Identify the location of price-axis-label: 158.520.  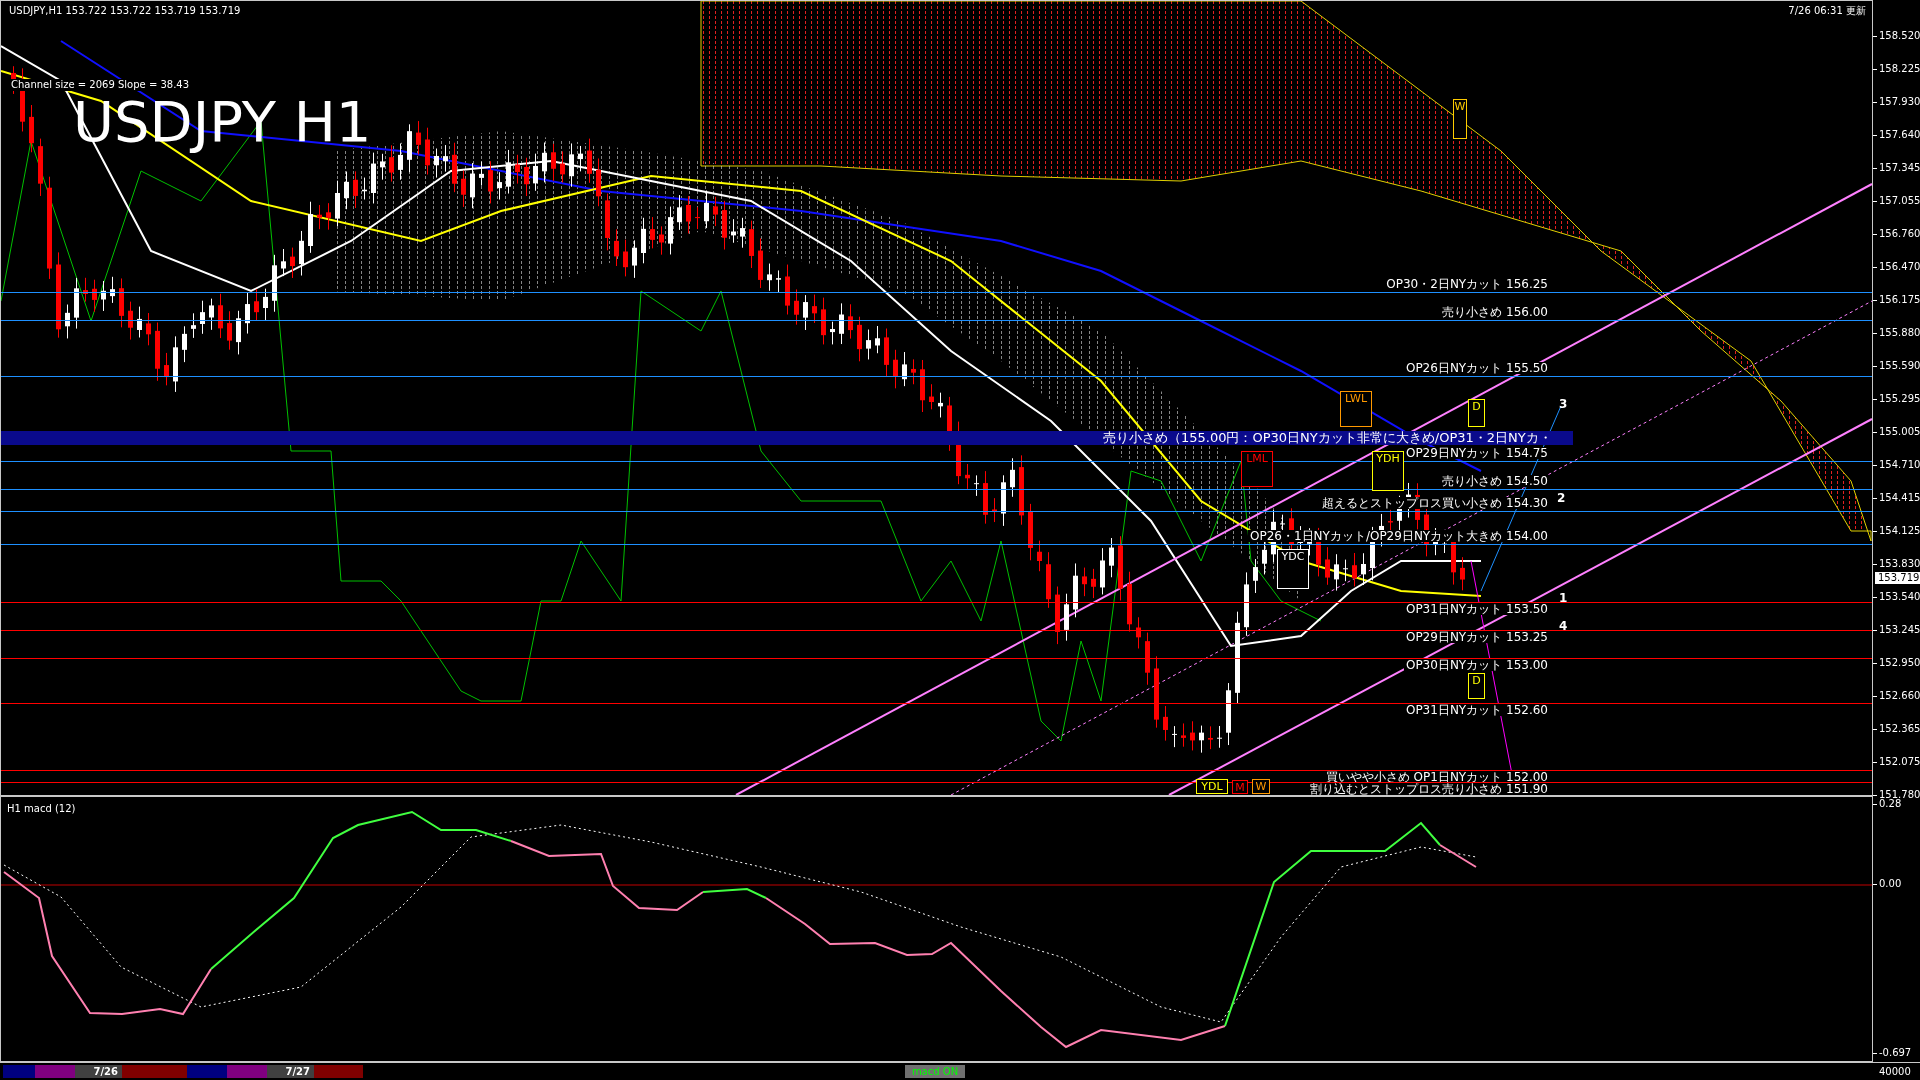
(1899, 36).